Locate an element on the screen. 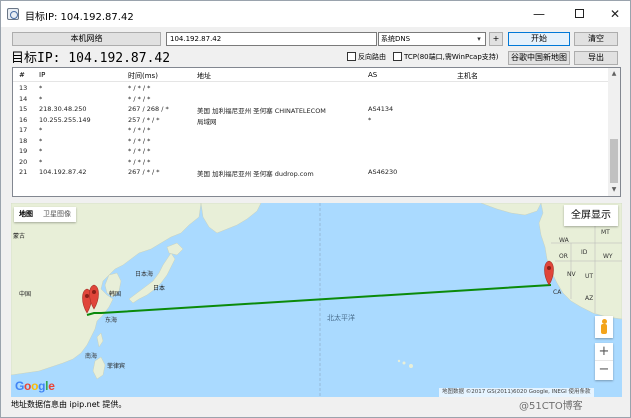 This screenshot has height=418, width=631. add-button: + is located at coordinates (496, 39).